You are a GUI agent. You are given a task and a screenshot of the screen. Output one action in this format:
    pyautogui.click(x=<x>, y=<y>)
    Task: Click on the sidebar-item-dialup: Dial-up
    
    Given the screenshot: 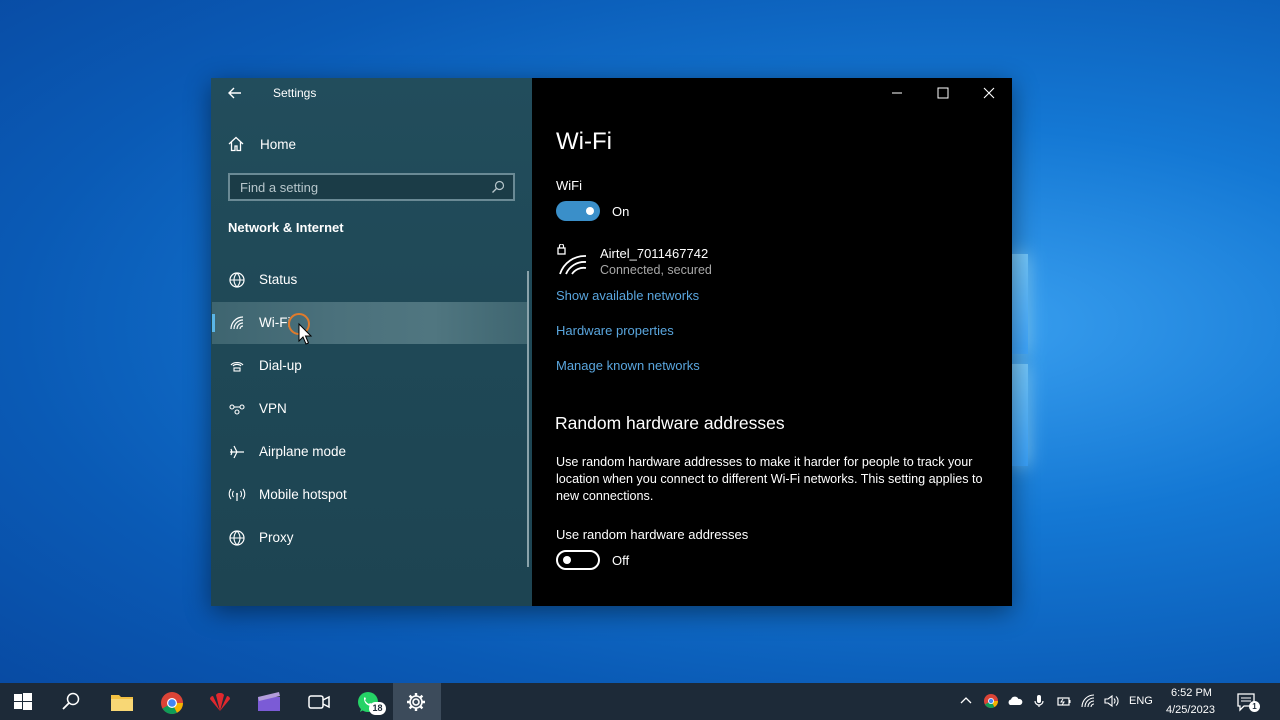 What is the action you would take?
    pyautogui.click(x=370, y=366)
    